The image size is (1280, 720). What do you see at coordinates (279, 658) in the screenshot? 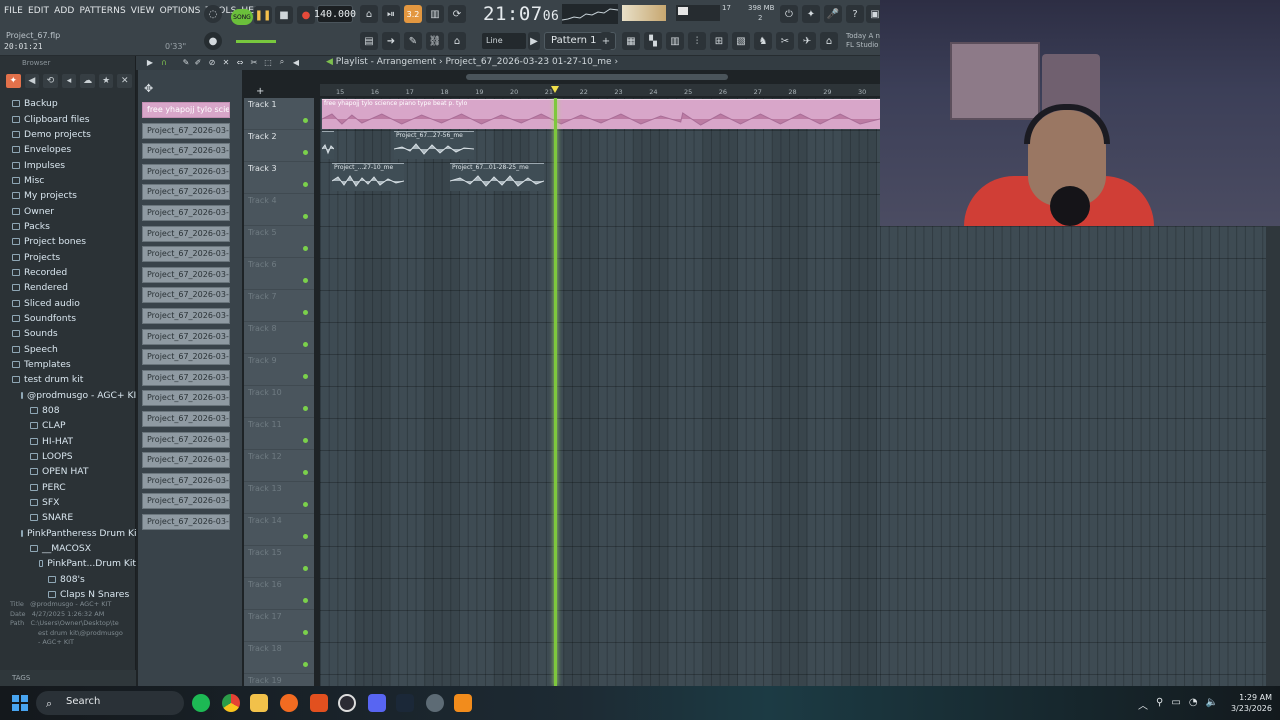
I see `track-header: Track 18` at bounding box center [279, 658].